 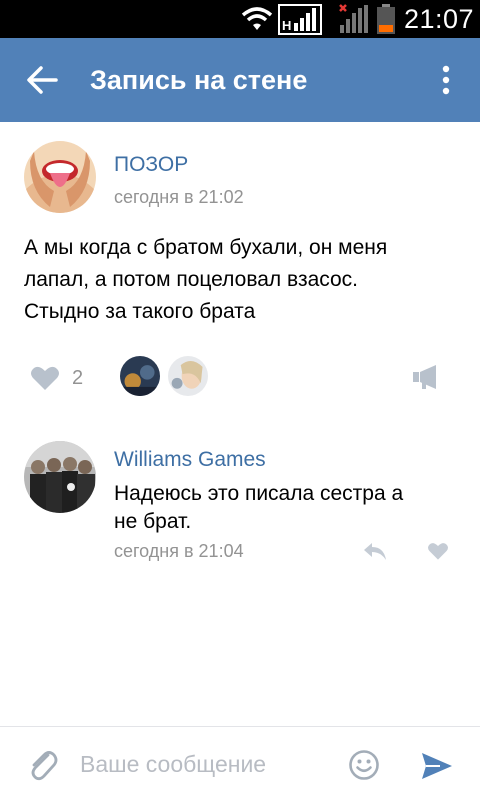 I want to click on emoji-smile-icon, so click(x=364, y=765).